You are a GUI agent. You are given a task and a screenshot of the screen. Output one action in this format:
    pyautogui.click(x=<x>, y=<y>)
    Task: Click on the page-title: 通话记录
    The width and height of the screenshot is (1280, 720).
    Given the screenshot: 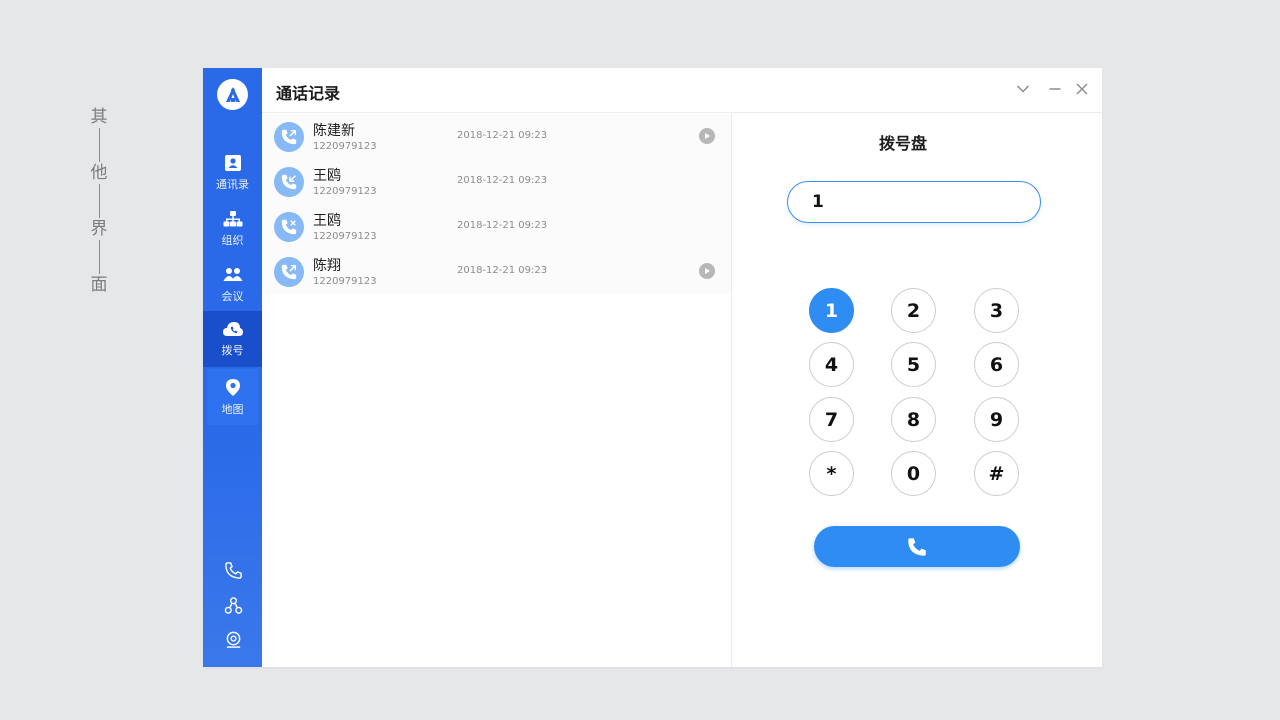 What is the action you would take?
    pyautogui.click(x=308, y=93)
    